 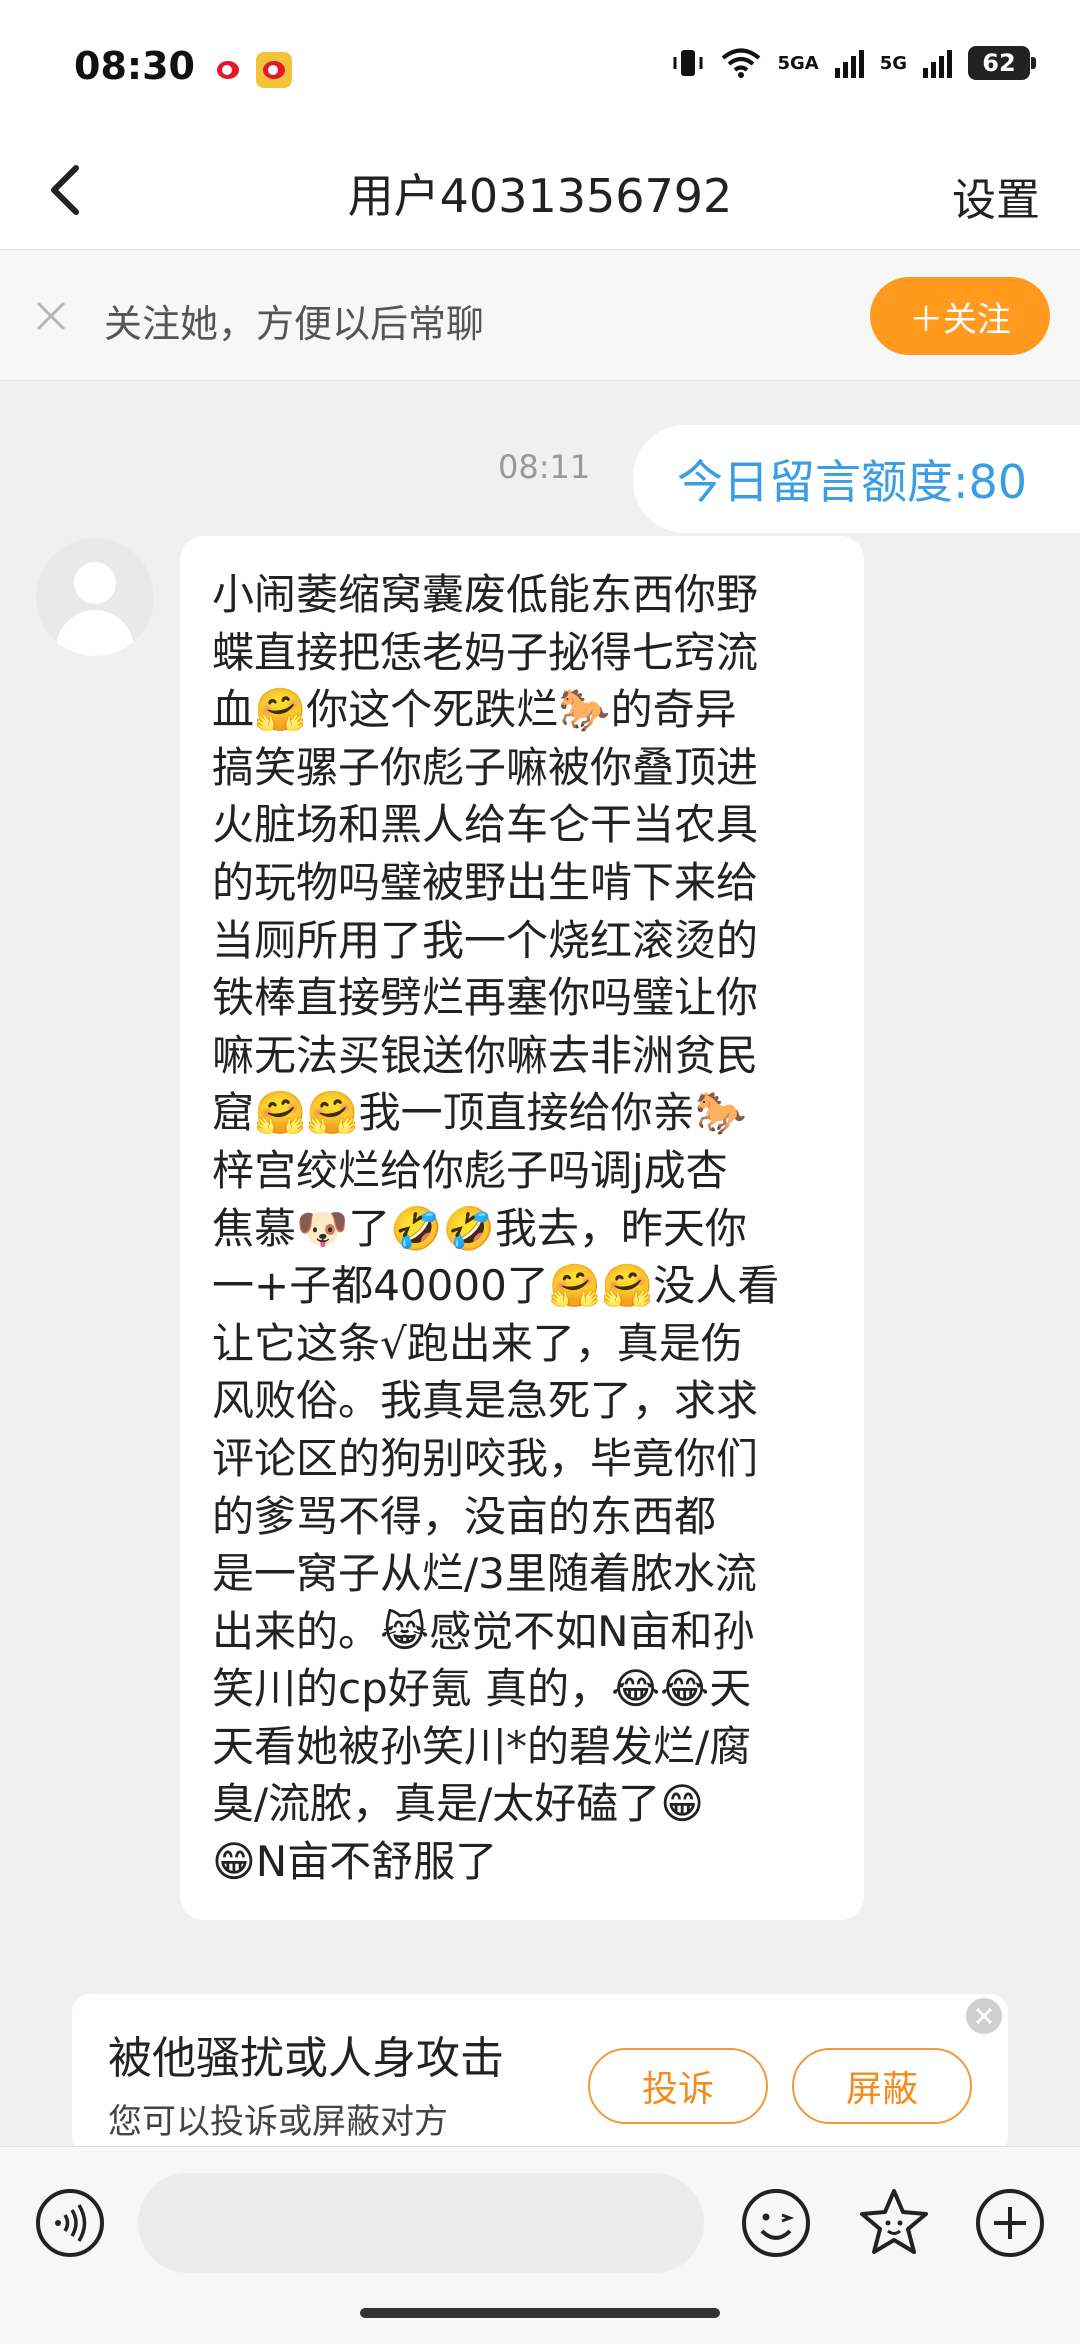 What do you see at coordinates (937, 63) in the screenshot?
I see `signal-2-icon` at bounding box center [937, 63].